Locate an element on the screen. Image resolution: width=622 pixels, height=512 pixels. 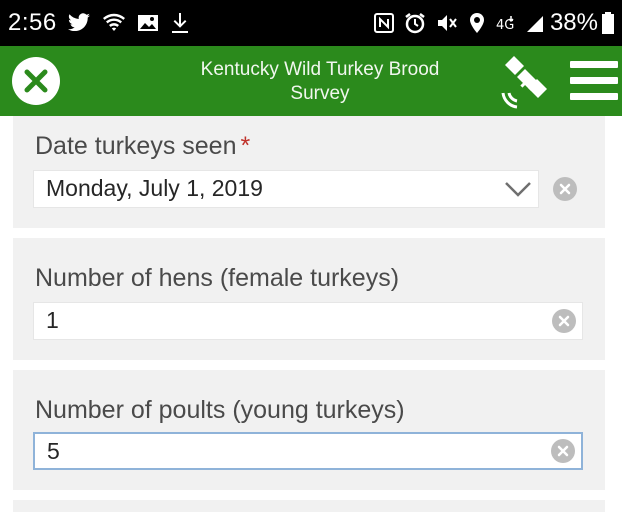
next-question-card is located at coordinates (309, 506).